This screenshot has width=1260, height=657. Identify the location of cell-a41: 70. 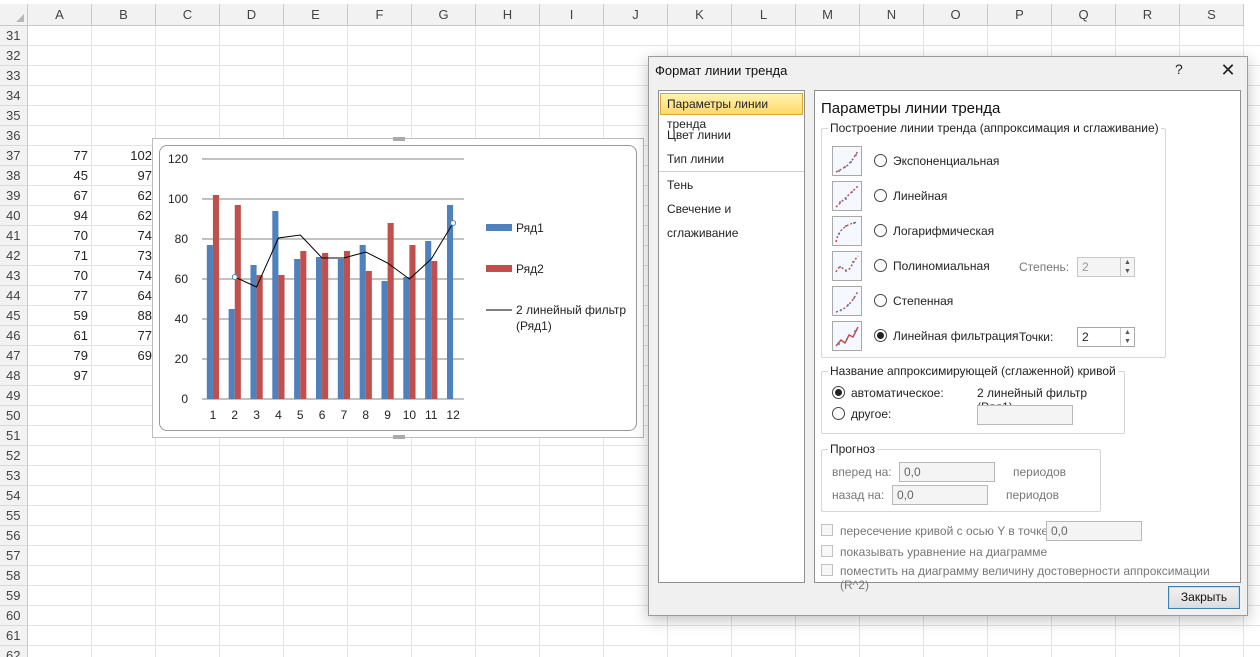
(58, 236).